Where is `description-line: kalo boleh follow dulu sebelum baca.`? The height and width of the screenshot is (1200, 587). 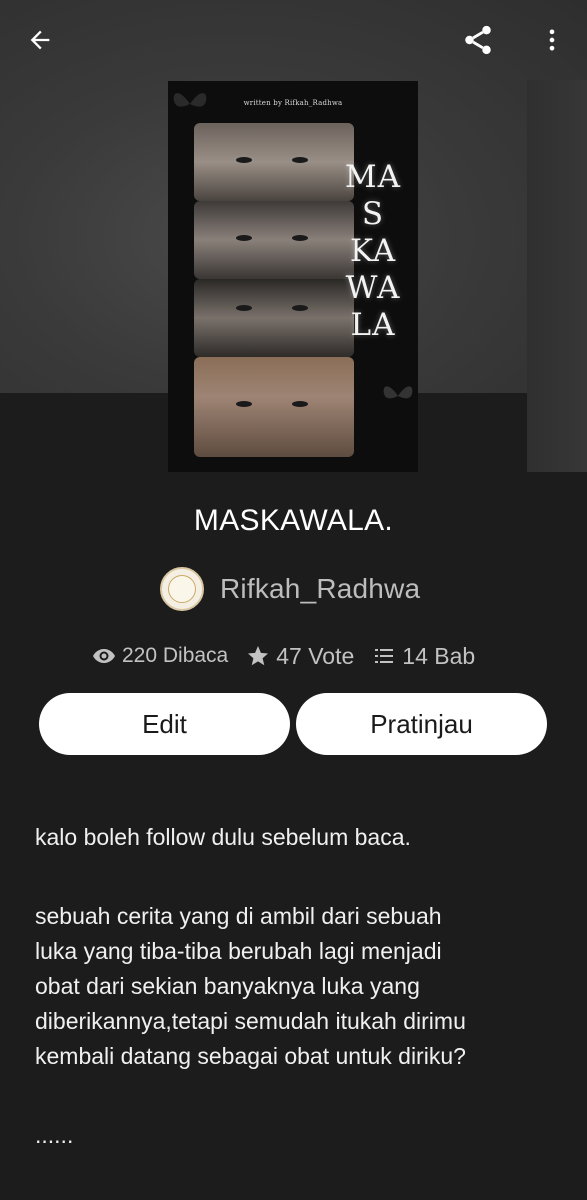 description-line: kalo boleh follow dulu sebelum baca. is located at coordinates (223, 837).